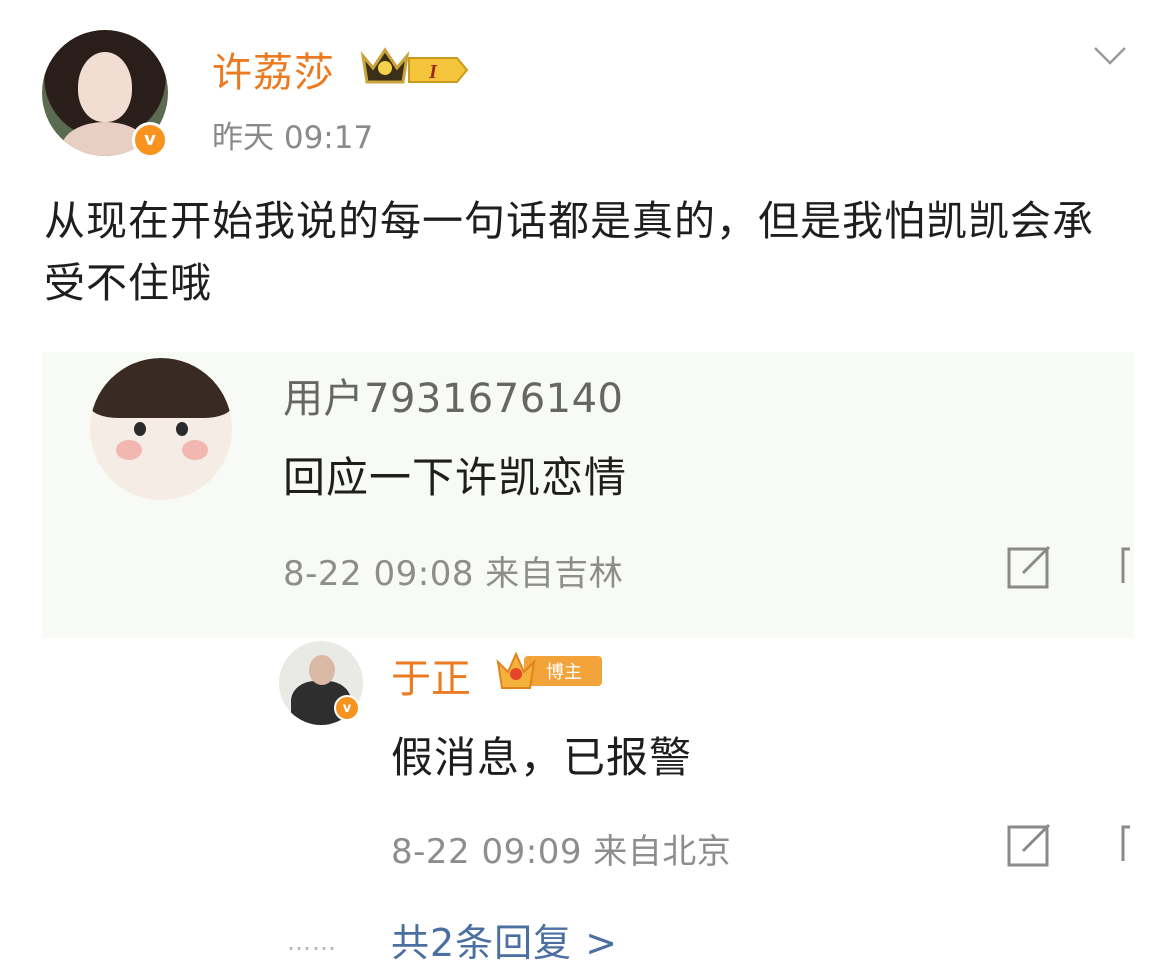  I want to click on chevron-down-icon, so click(1110, 56).